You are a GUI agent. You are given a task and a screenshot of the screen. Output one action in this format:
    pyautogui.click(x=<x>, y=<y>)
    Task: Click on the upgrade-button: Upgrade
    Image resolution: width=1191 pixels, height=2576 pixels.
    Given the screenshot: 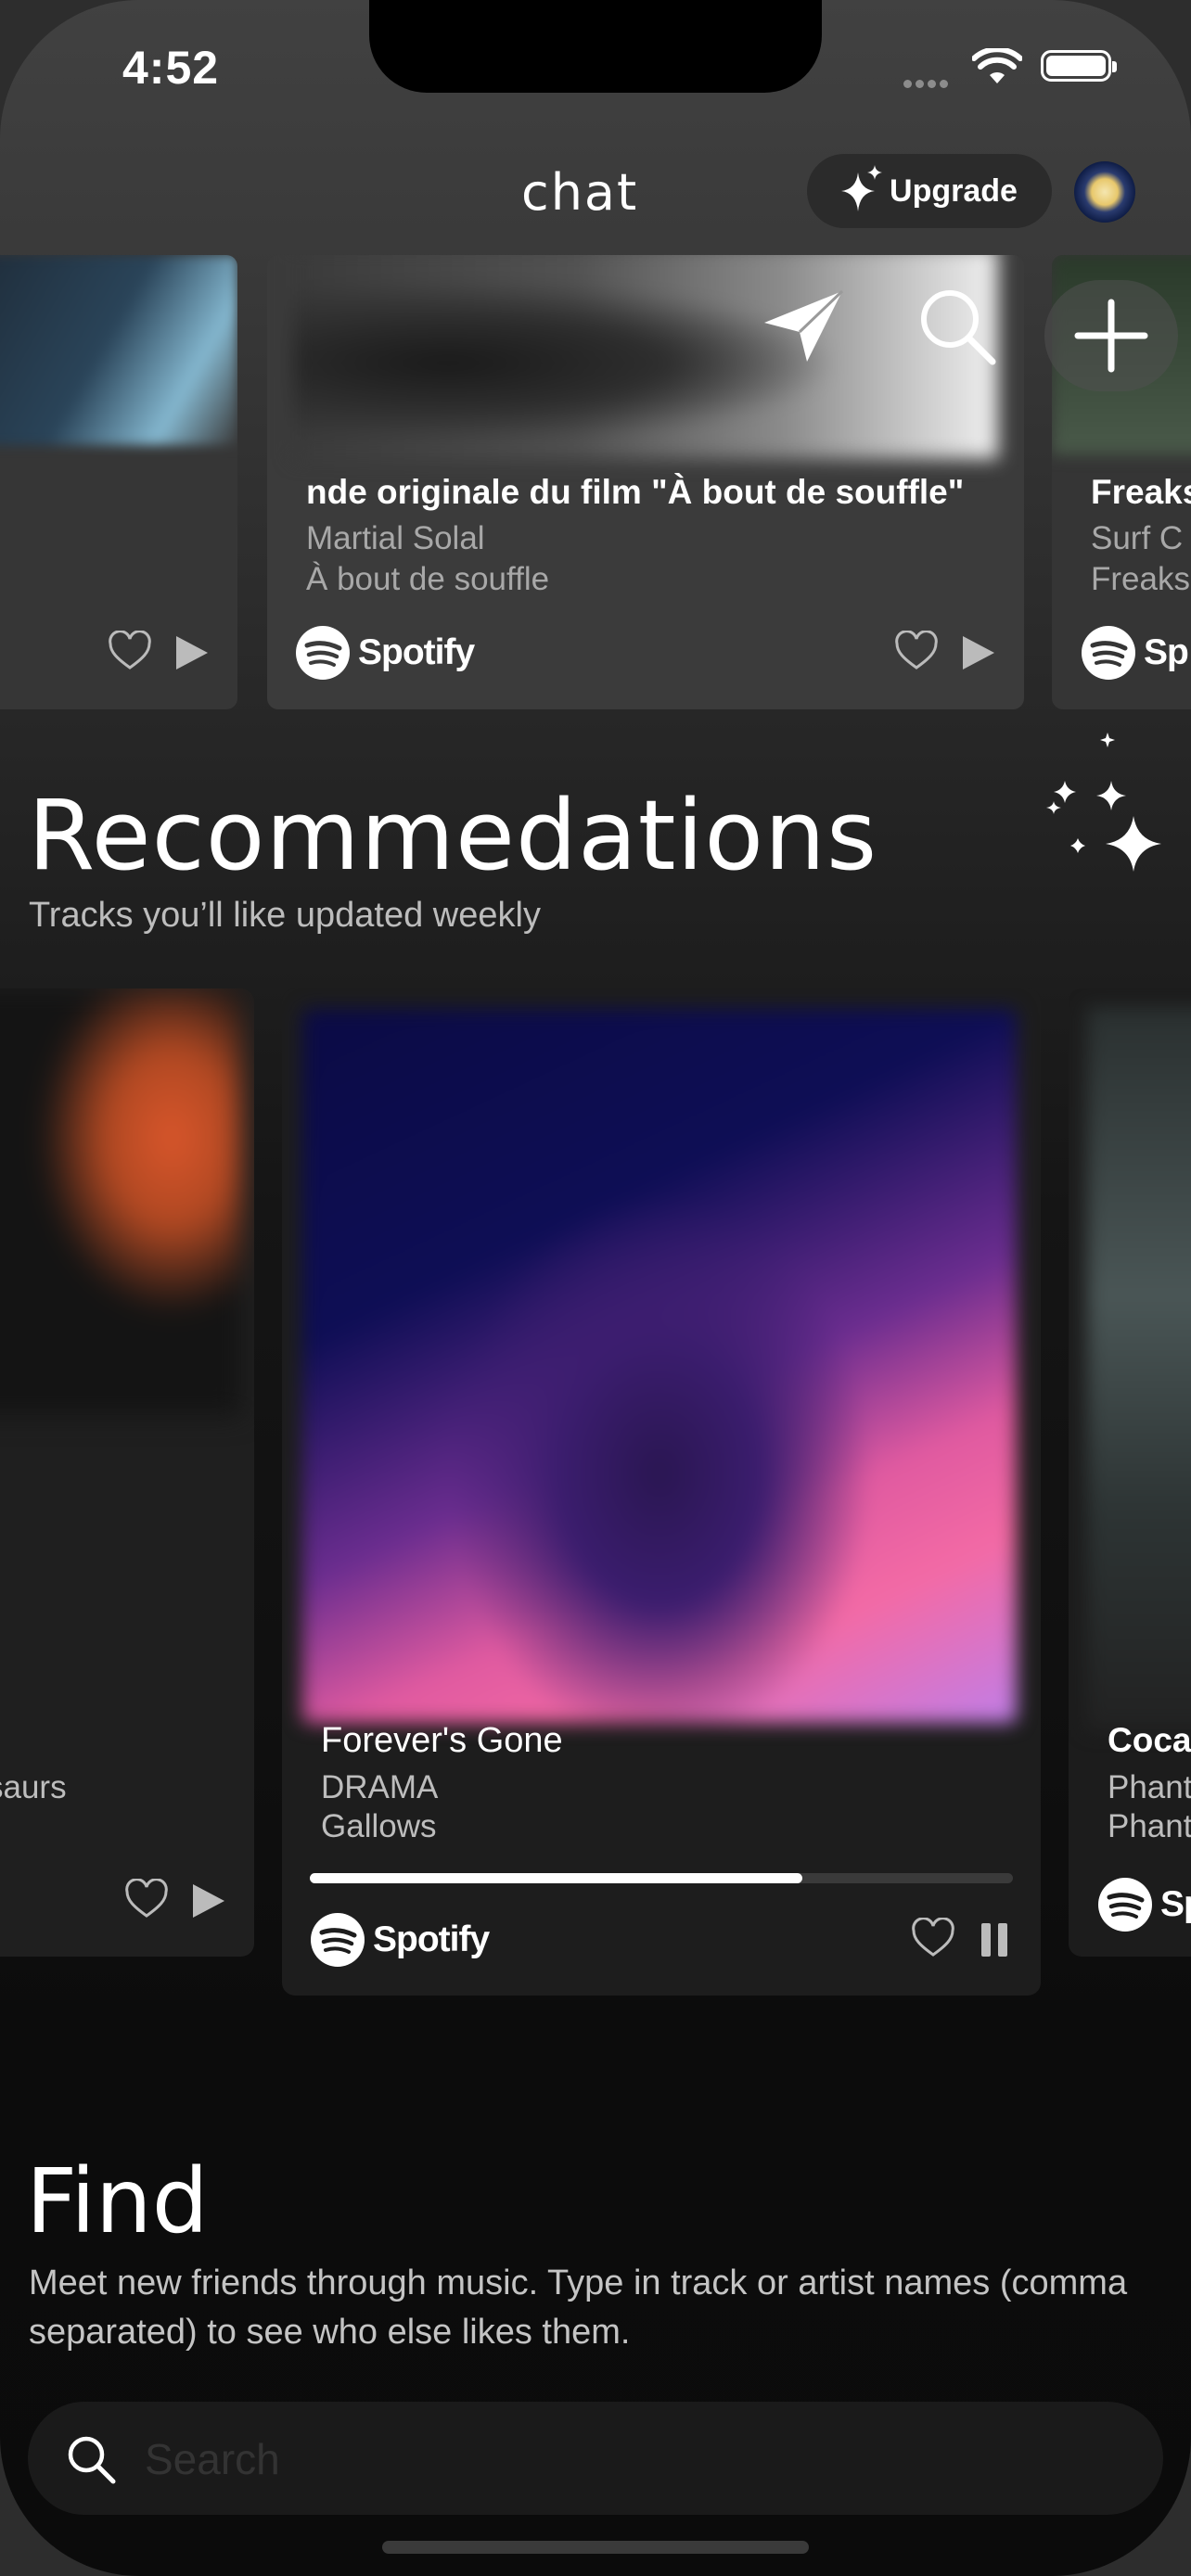 What is the action you would take?
    pyautogui.click(x=929, y=191)
    